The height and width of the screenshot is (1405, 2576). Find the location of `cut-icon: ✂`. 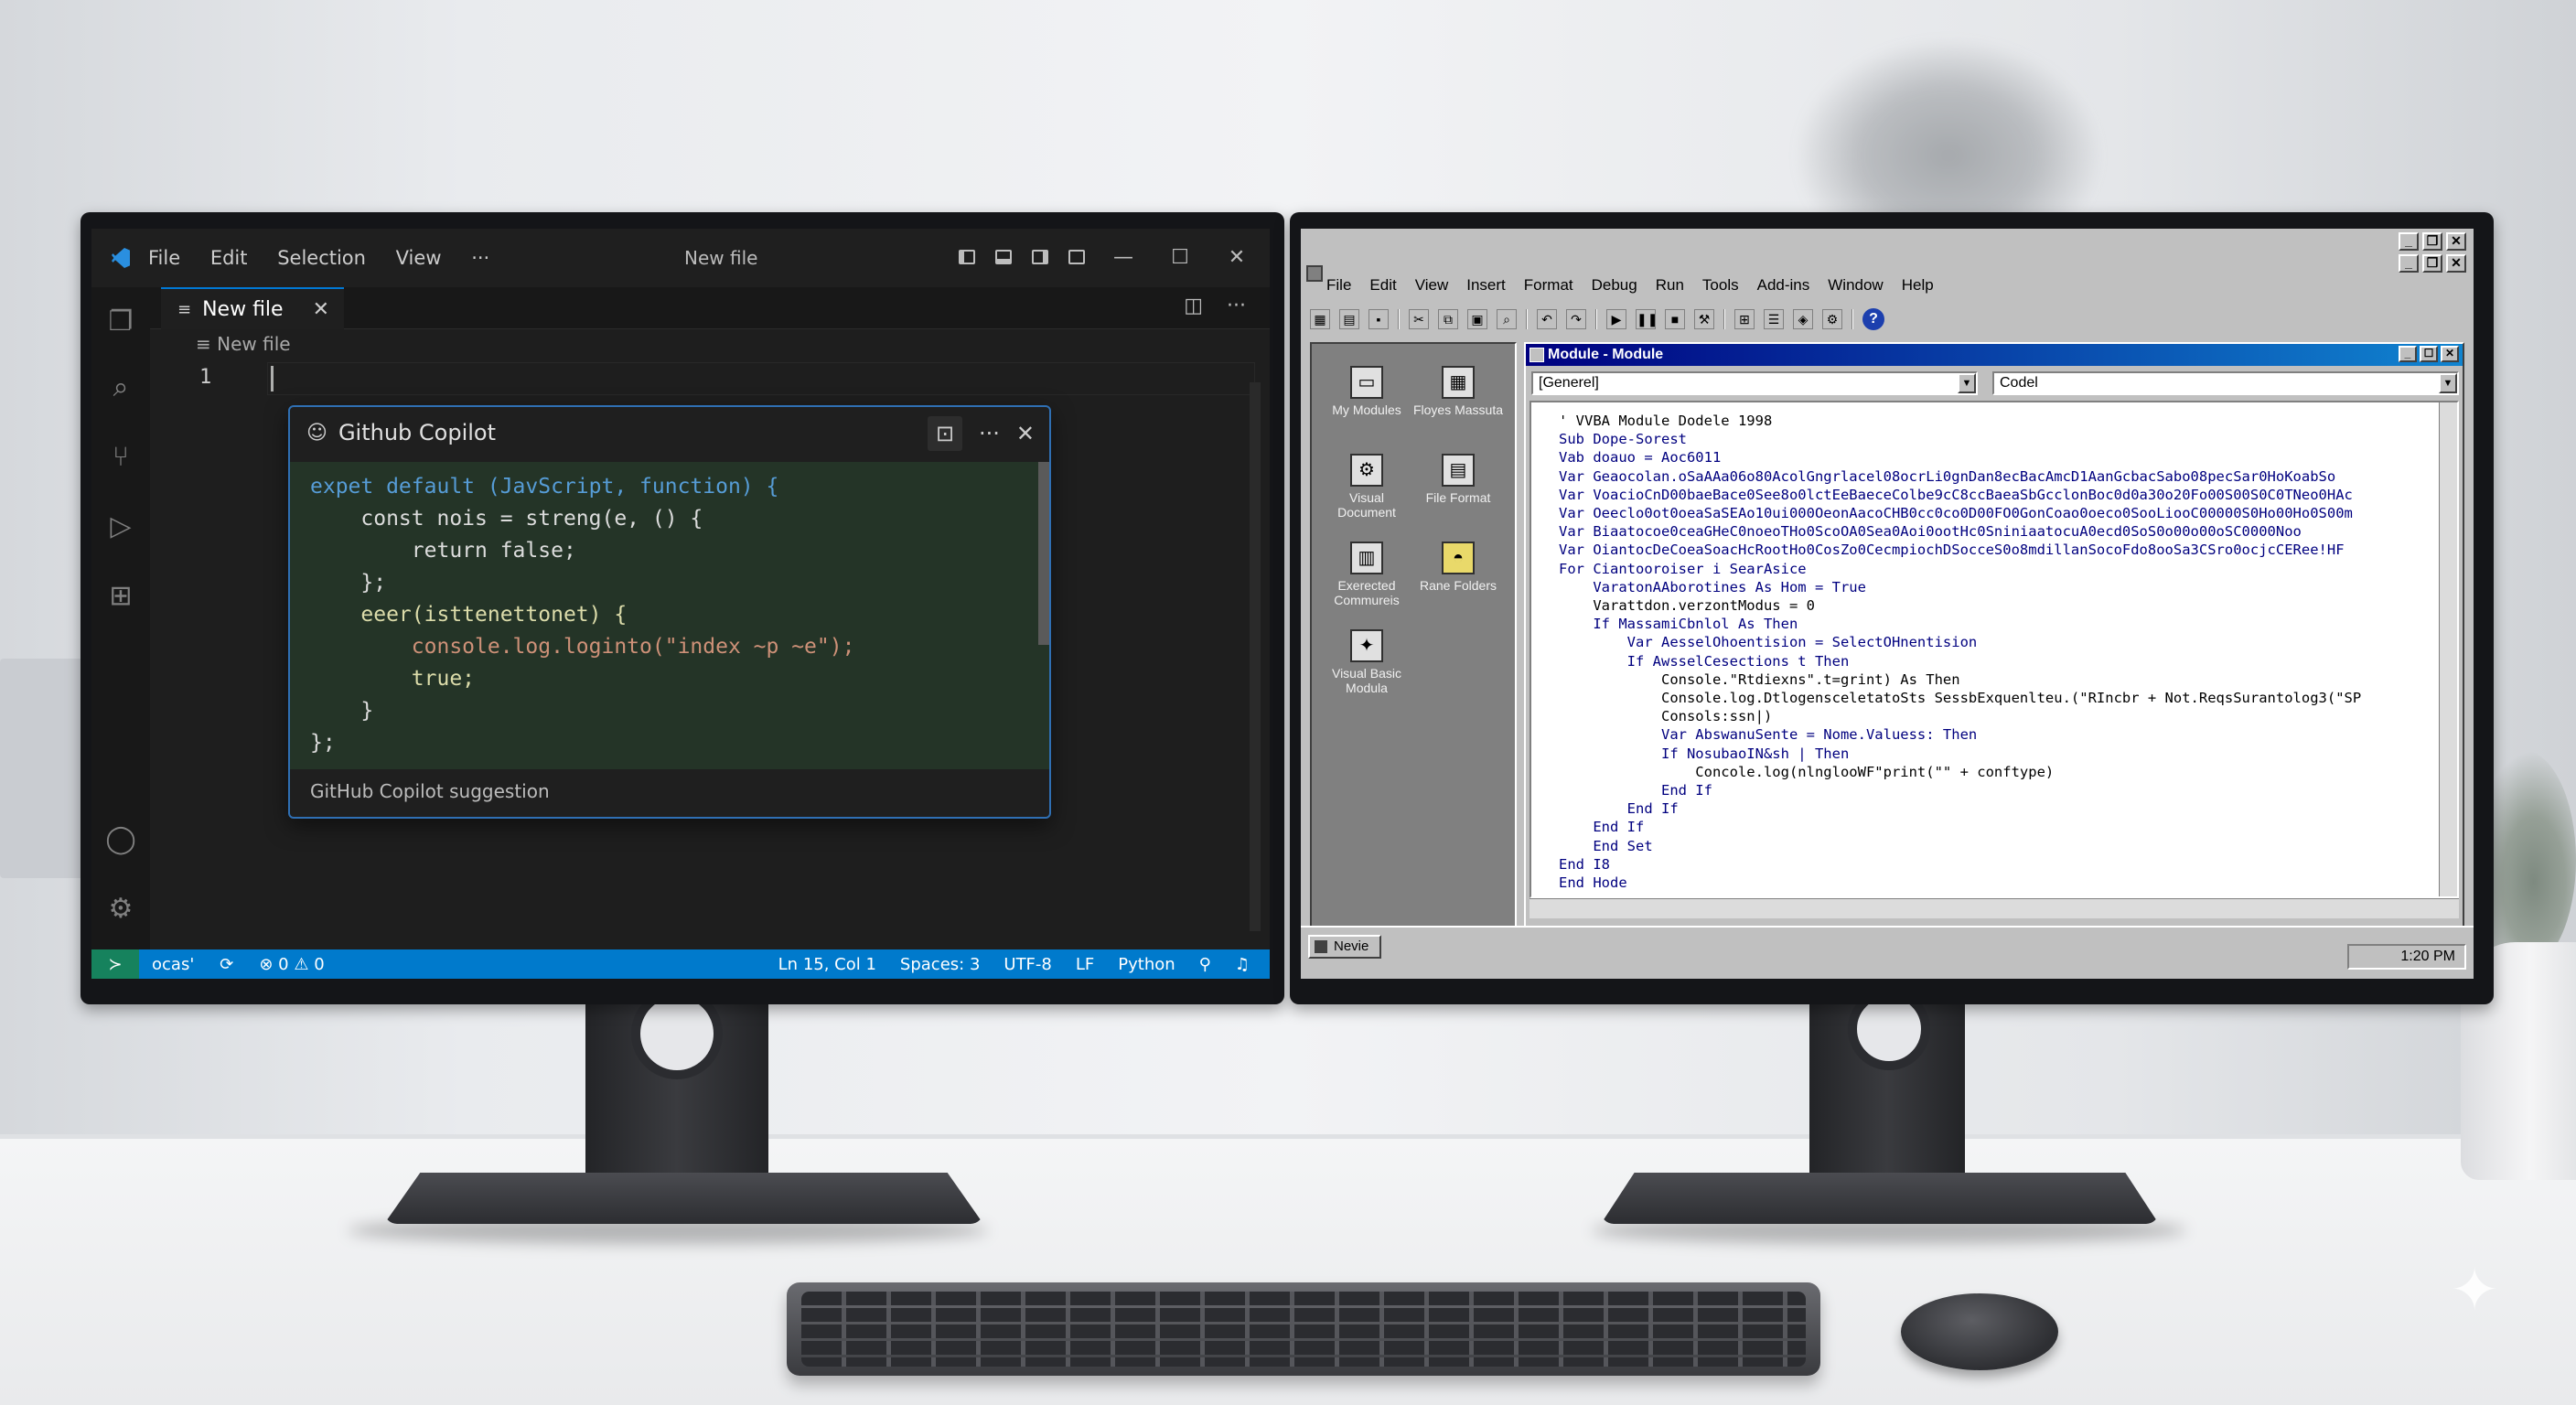

cut-icon: ✂ is located at coordinates (1419, 319).